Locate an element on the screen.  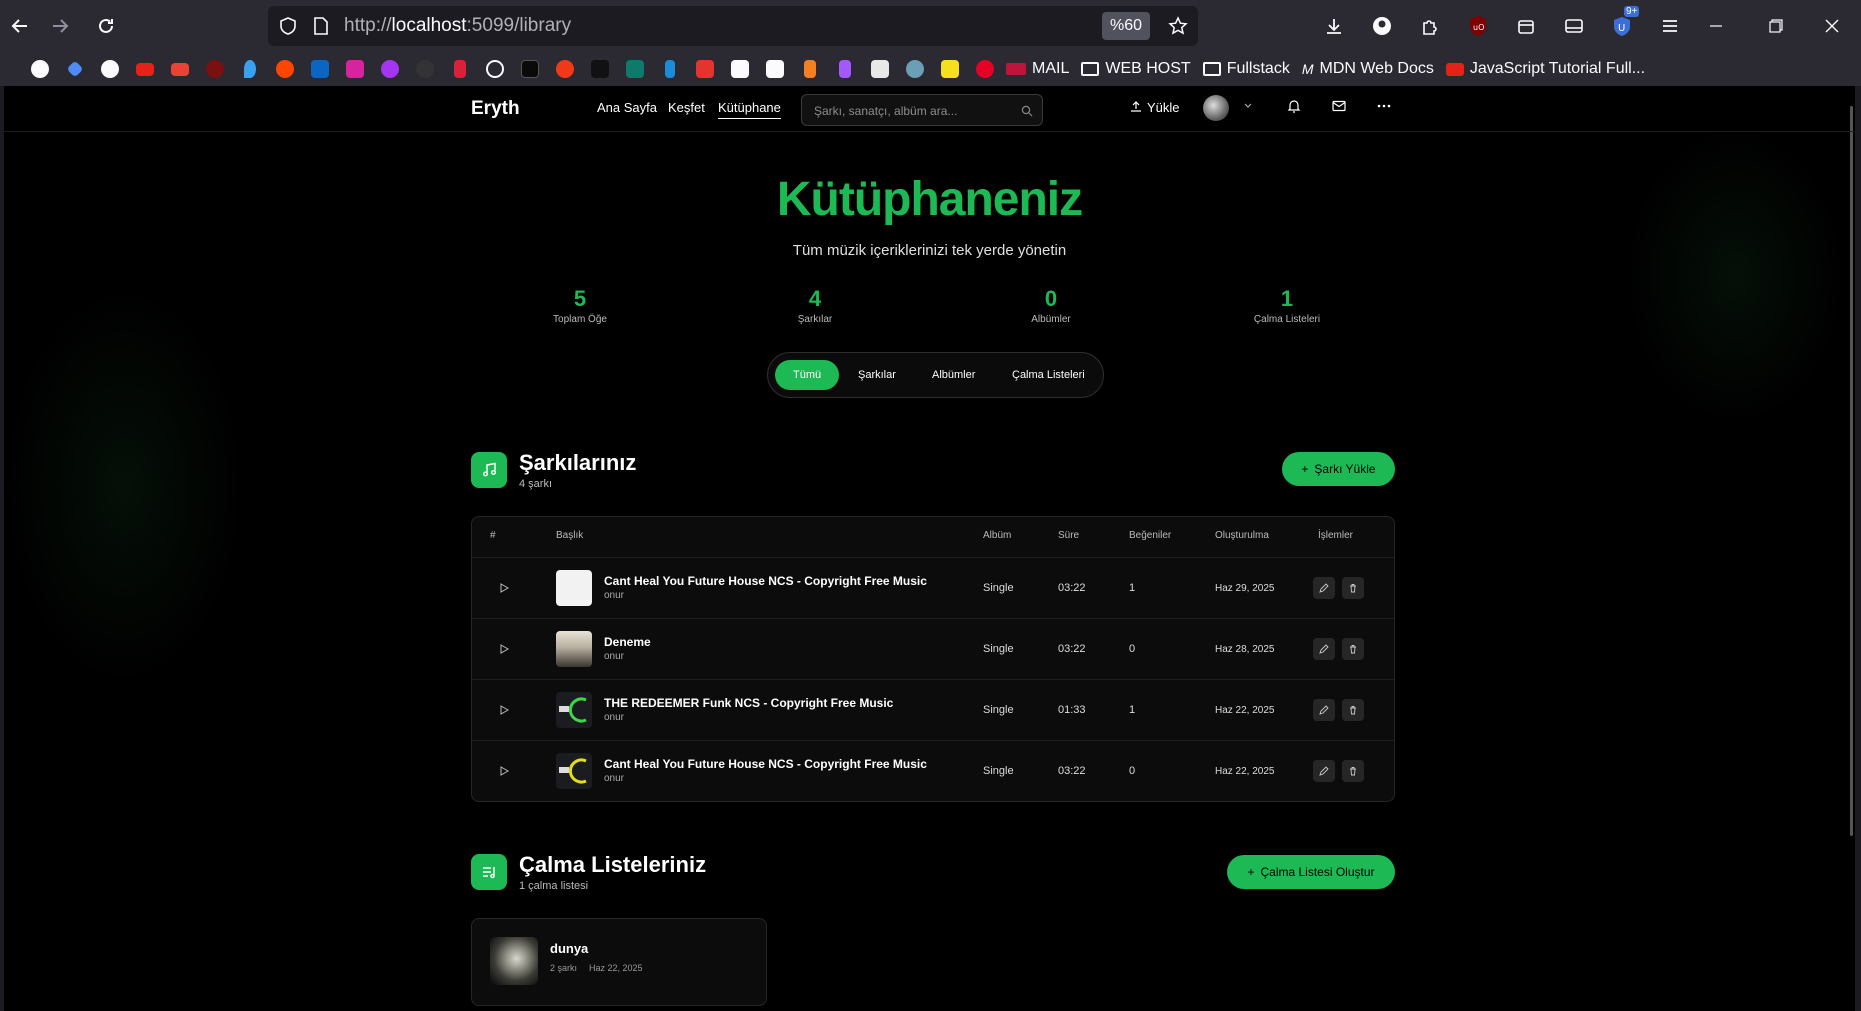
tab-songs: Şarkılar is located at coordinates (877, 375).